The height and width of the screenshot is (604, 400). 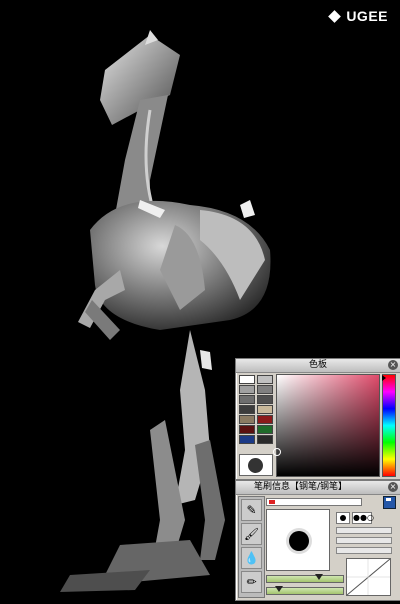 What do you see at coordinates (326, 425) in the screenshot?
I see `saturation-value-picker` at bounding box center [326, 425].